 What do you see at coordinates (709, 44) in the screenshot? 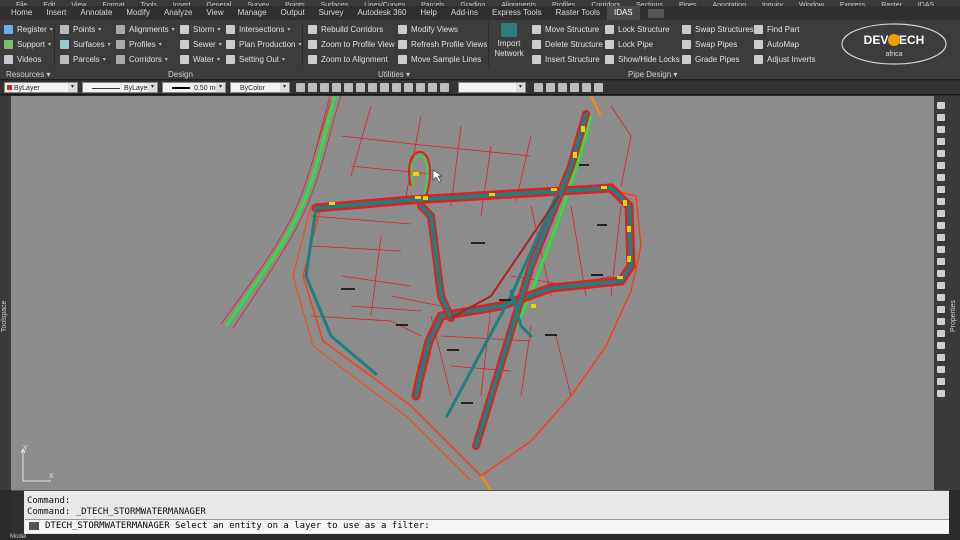
I see `swap-pipes-button: Swap Pipes` at bounding box center [709, 44].